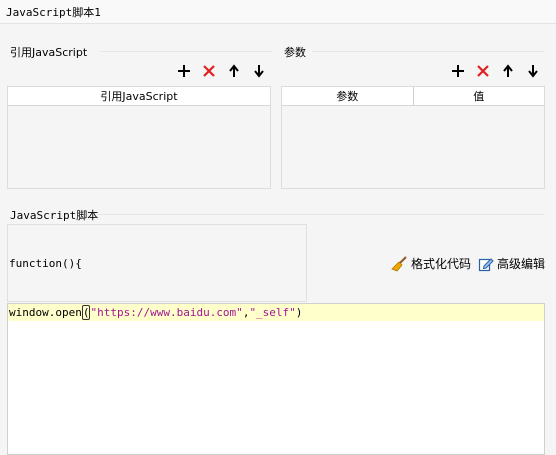  What do you see at coordinates (486, 264) in the screenshot?
I see `edit-icon` at bounding box center [486, 264].